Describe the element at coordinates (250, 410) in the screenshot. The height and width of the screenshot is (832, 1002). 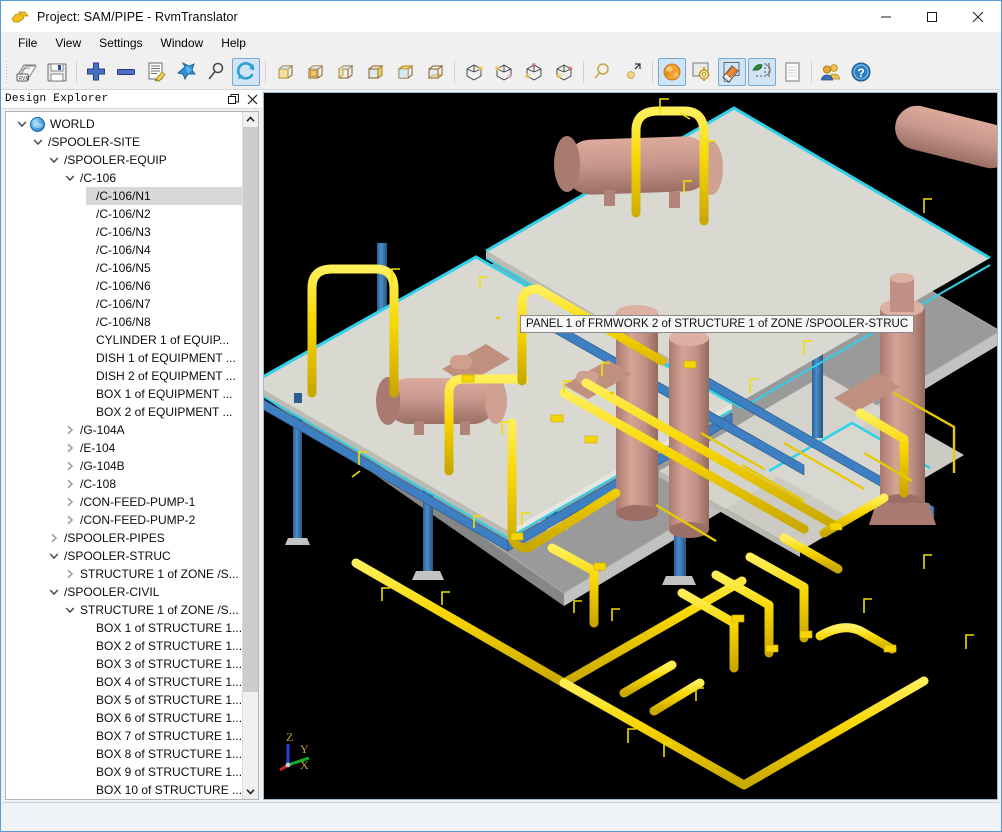
I see `scrollbar-thumb` at that location.